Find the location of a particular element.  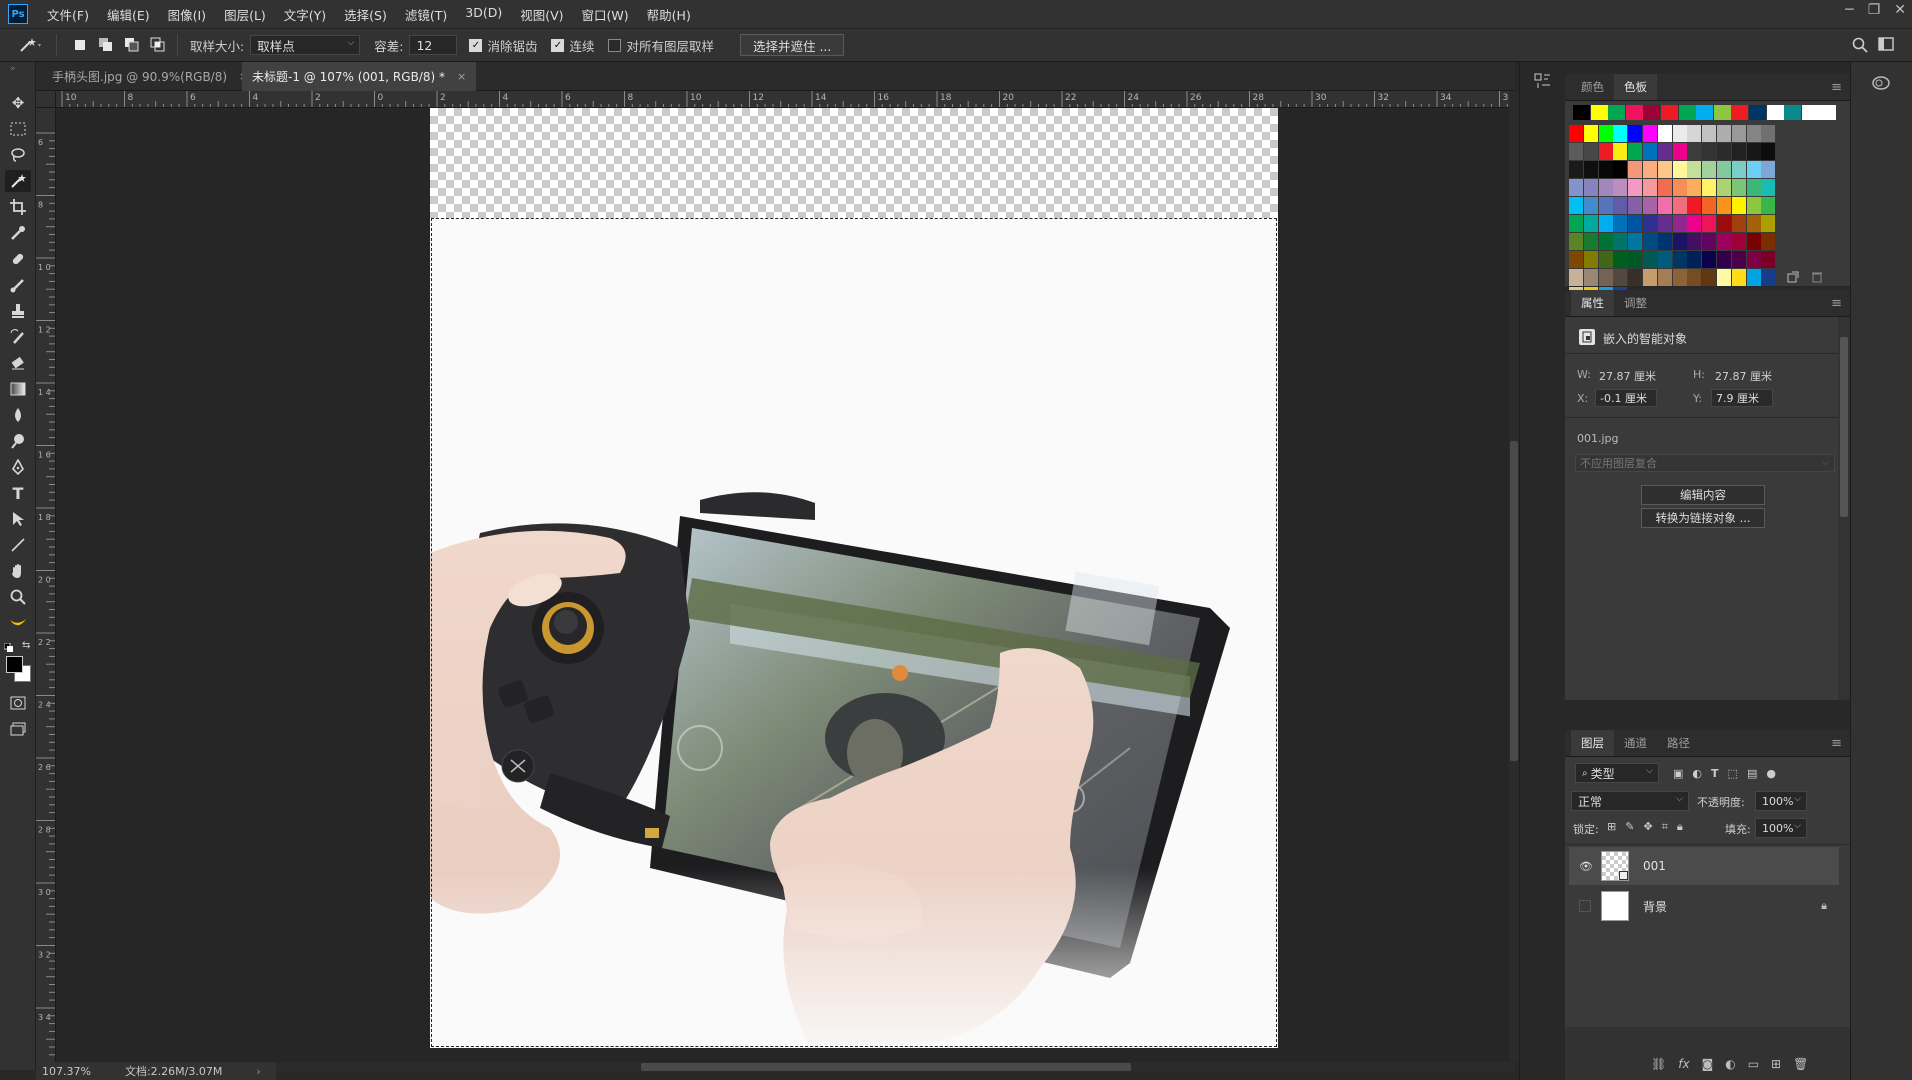

menu-item-2: 图像(I) is located at coordinates (187, 14).